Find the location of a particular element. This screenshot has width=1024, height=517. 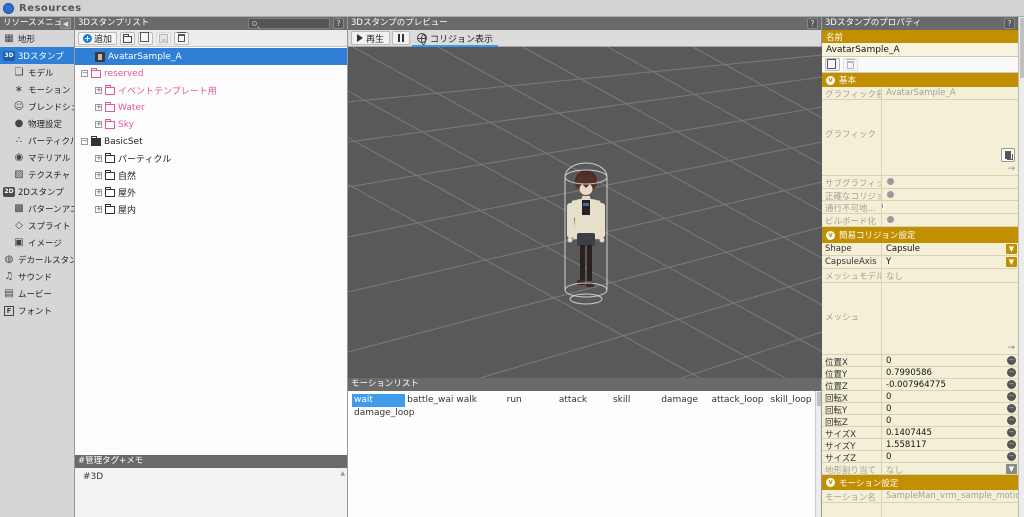

pos-z-input: -0.007964775− is located at coordinates (950, 384).